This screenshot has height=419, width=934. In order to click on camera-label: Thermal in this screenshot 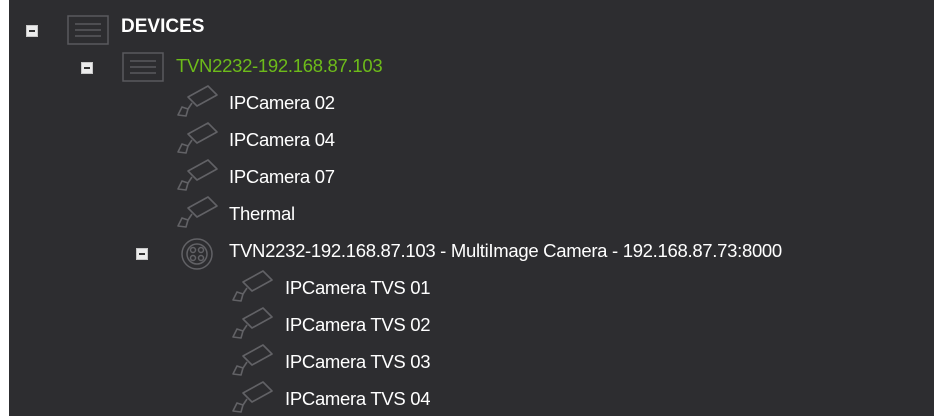, I will do `click(262, 213)`.